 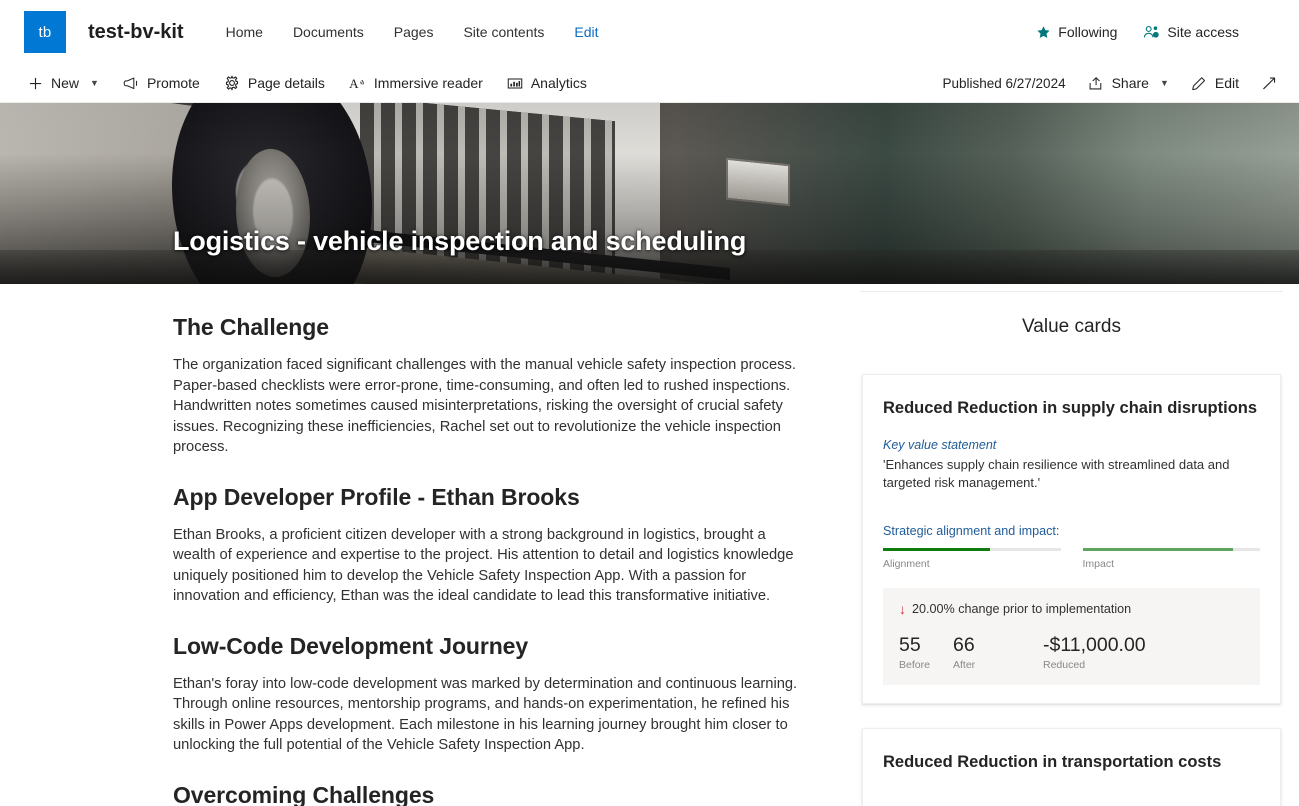 I want to click on edit-label: Edit, so click(x=1226, y=83).